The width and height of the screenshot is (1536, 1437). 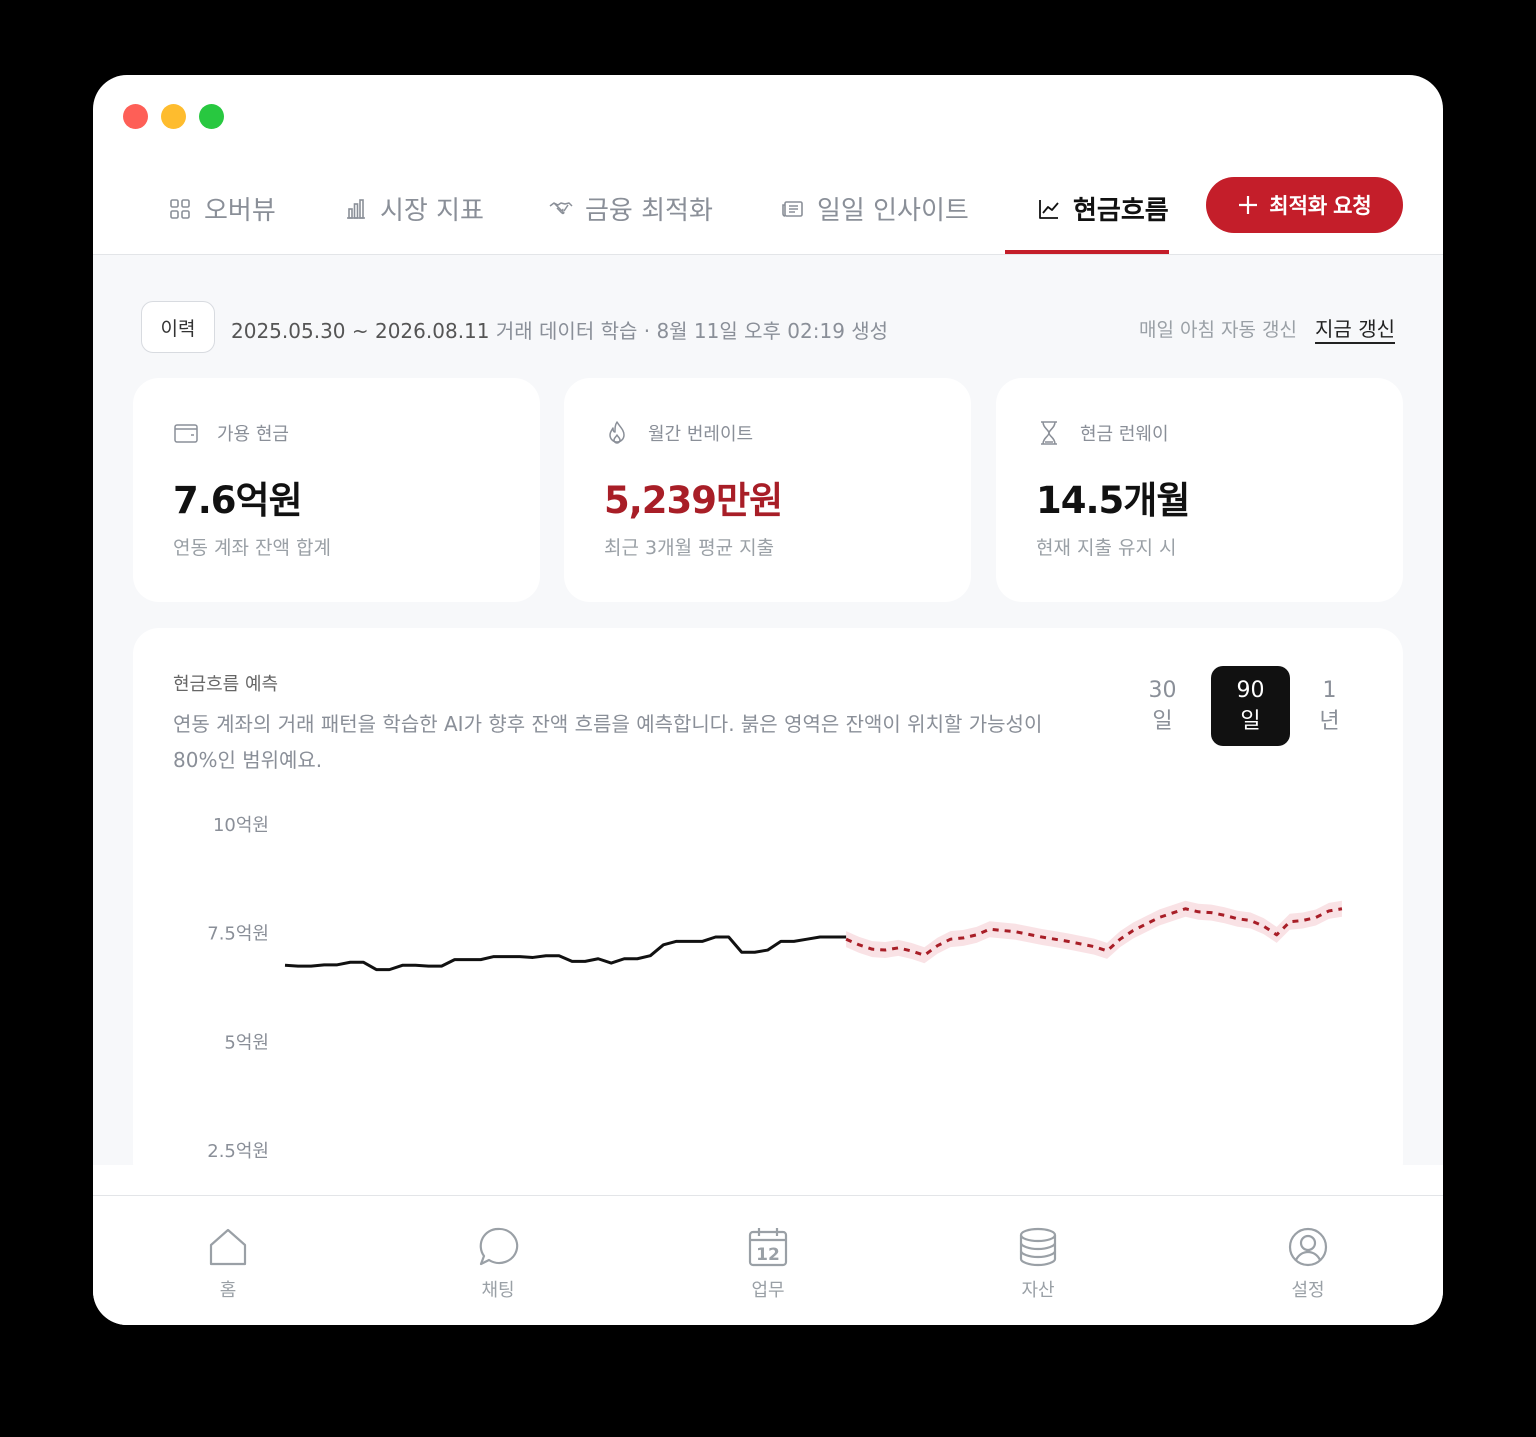 I want to click on request-optimization-button: 최적화 요청, so click(x=1304, y=205).